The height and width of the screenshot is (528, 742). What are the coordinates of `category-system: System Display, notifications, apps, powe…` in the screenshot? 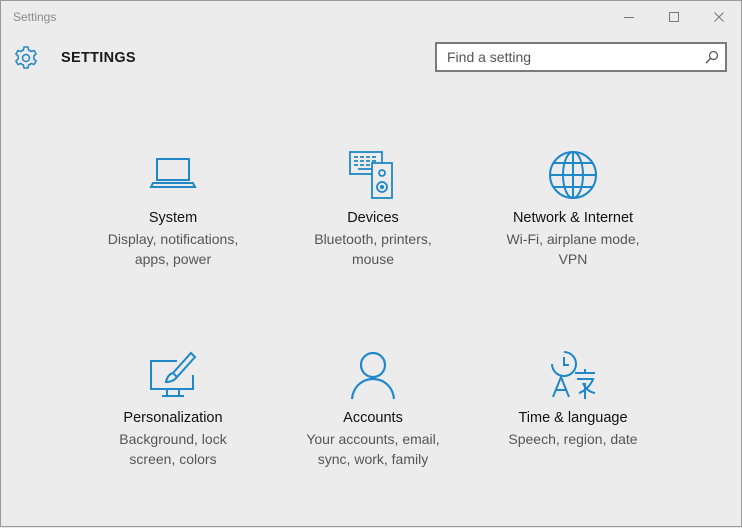 It's located at (173, 209).